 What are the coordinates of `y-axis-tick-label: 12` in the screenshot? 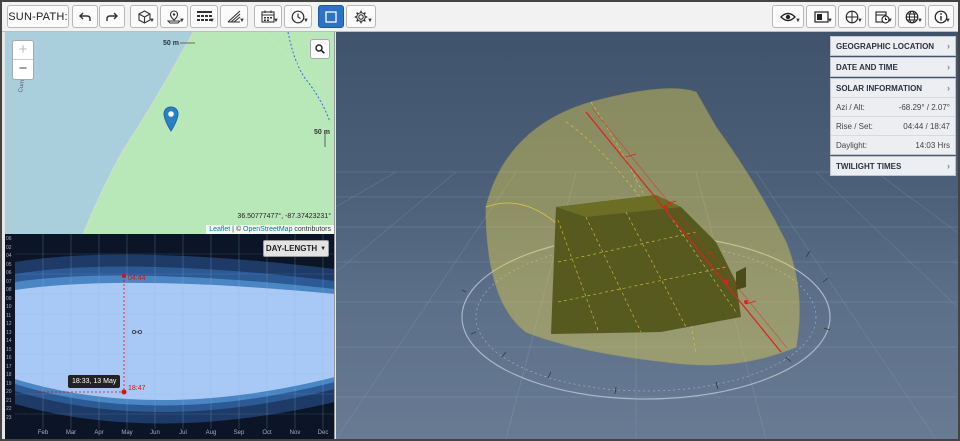 It's located at (9, 324).